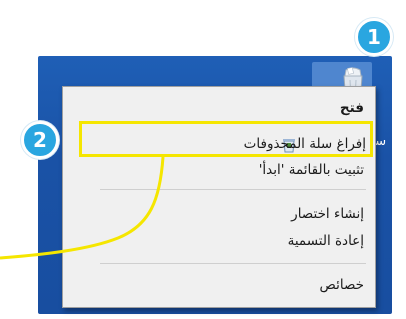 The height and width of the screenshot is (319, 406). I want to click on step-2-badge: 2, so click(40, 140).